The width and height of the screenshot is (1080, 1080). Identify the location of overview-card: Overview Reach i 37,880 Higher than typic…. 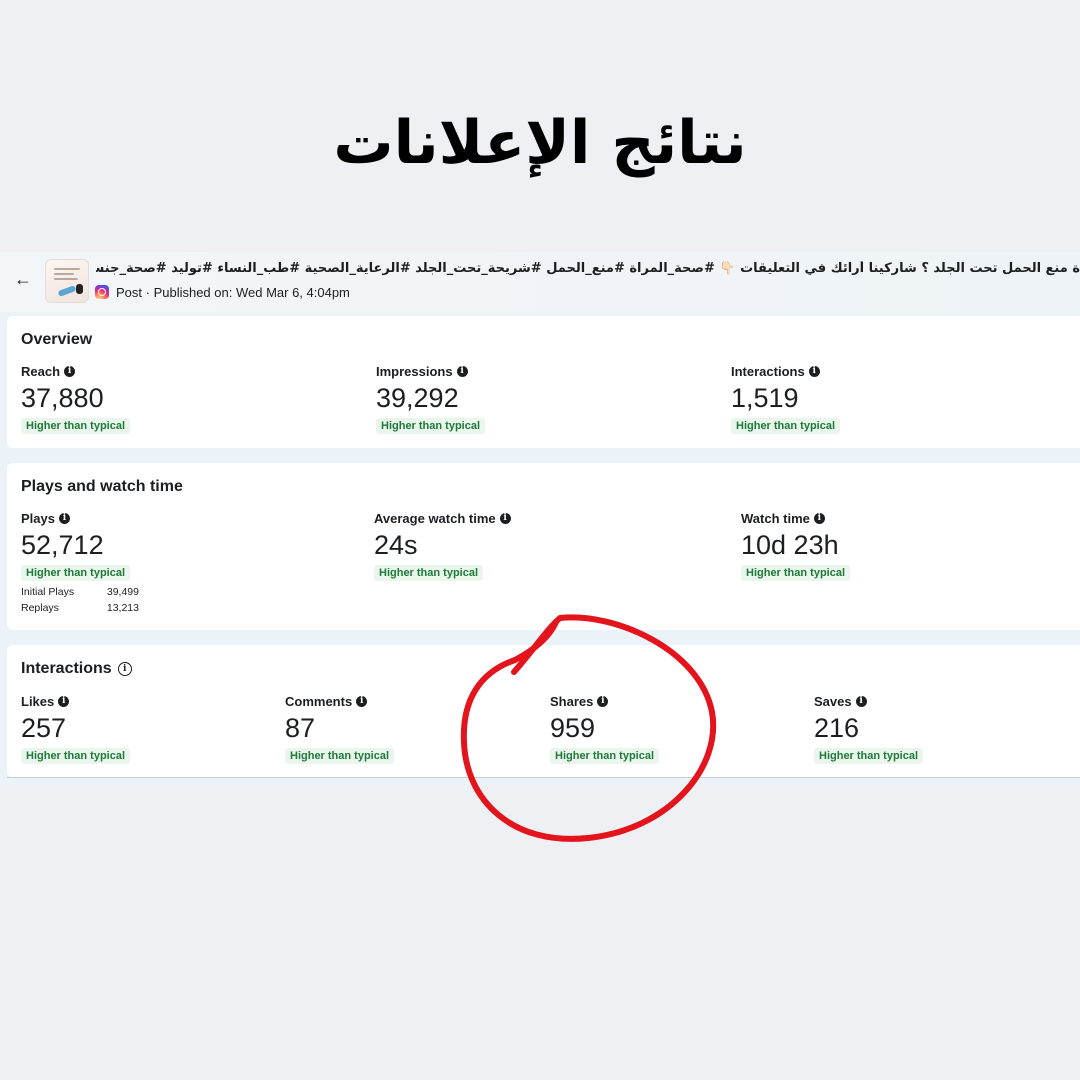
(543, 382).